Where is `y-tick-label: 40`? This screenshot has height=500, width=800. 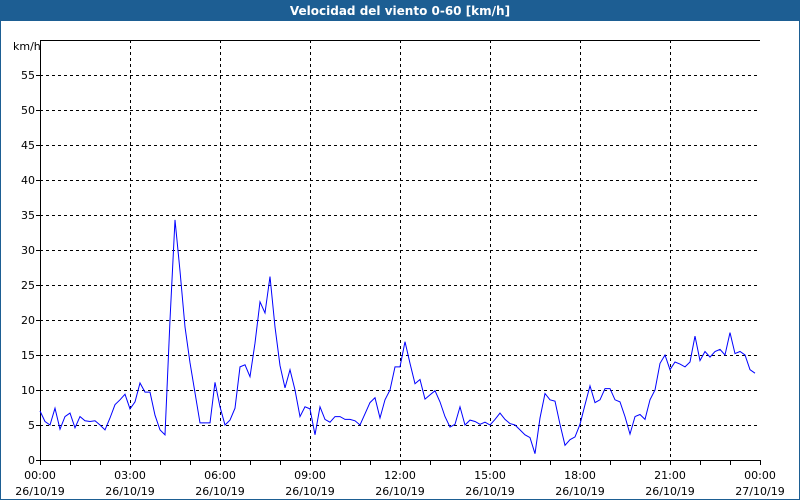 y-tick-label: 40 is located at coordinates (28, 180).